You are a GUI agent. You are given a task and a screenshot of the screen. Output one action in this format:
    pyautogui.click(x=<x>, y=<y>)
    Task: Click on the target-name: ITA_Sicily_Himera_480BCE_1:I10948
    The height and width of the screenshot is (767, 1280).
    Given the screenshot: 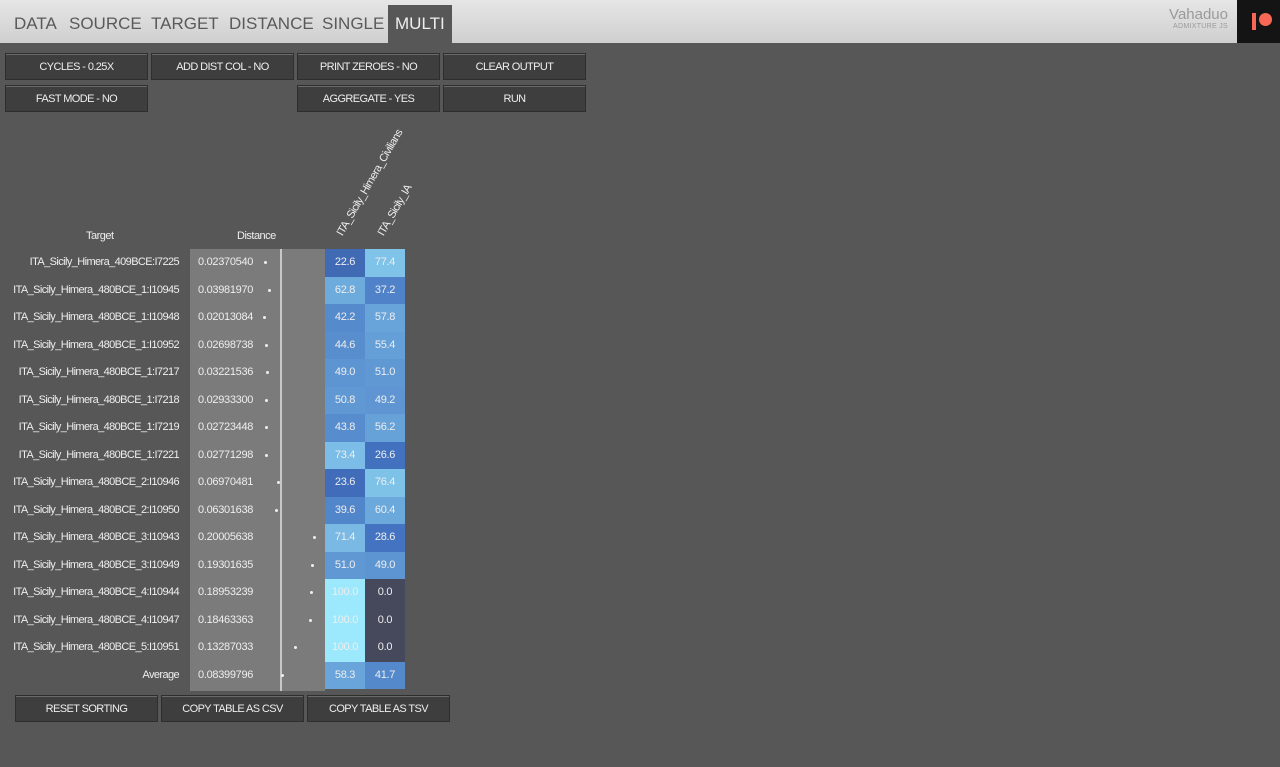 What is the action you would take?
    pyautogui.click(x=96, y=317)
    